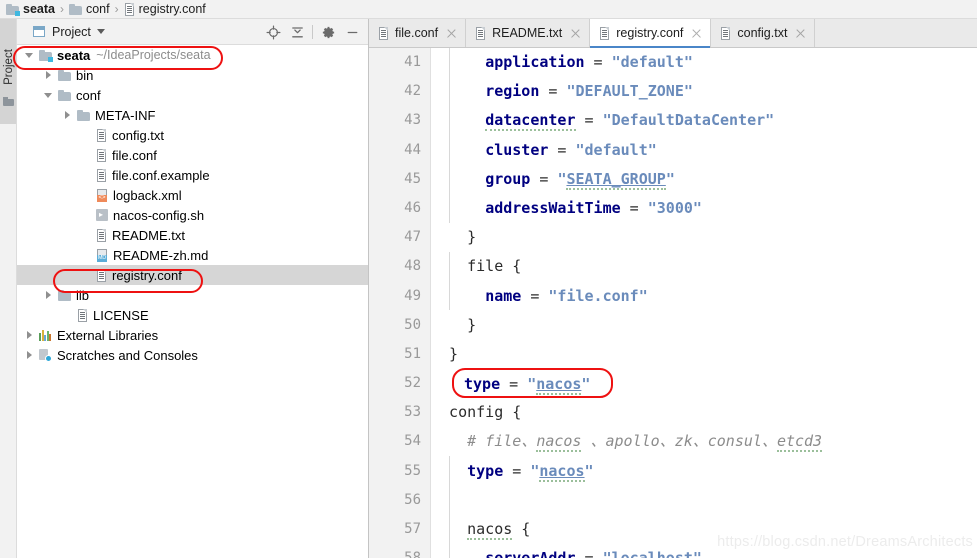 The image size is (977, 558). I want to click on code-line: type = "nacos", so click(704, 471).